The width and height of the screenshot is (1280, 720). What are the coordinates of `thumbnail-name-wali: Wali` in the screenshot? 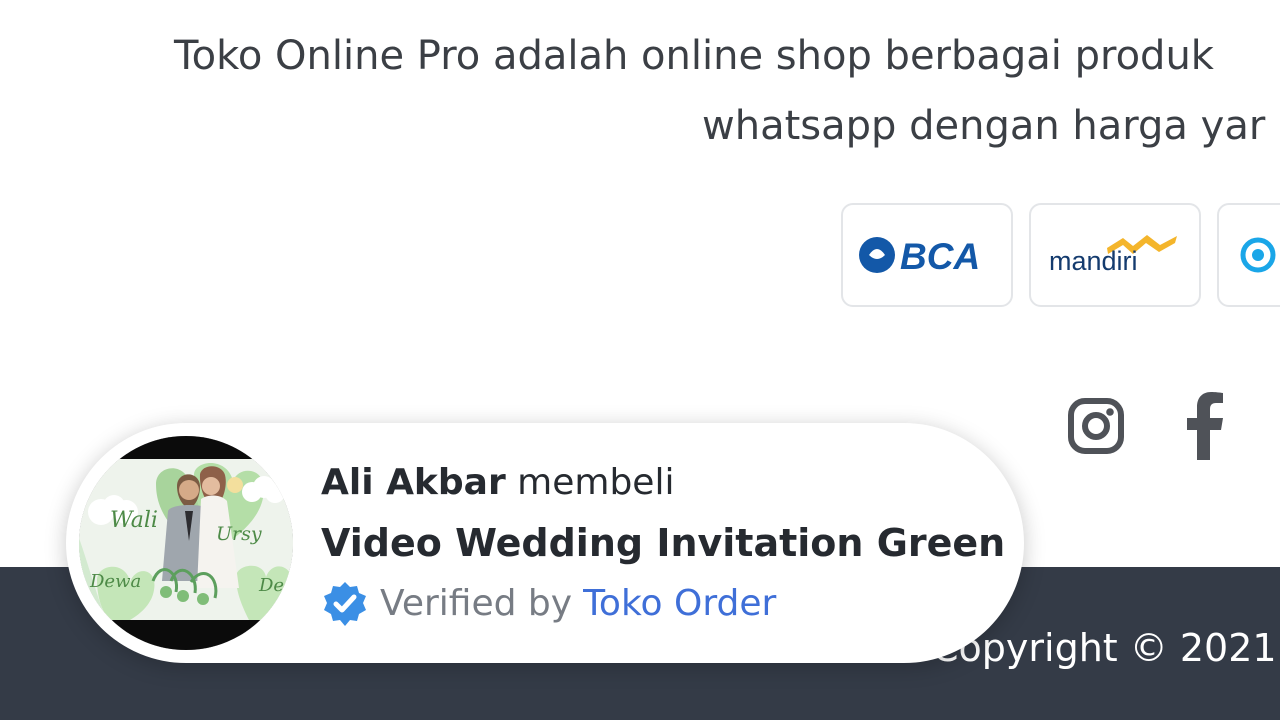 It's located at (134, 520).